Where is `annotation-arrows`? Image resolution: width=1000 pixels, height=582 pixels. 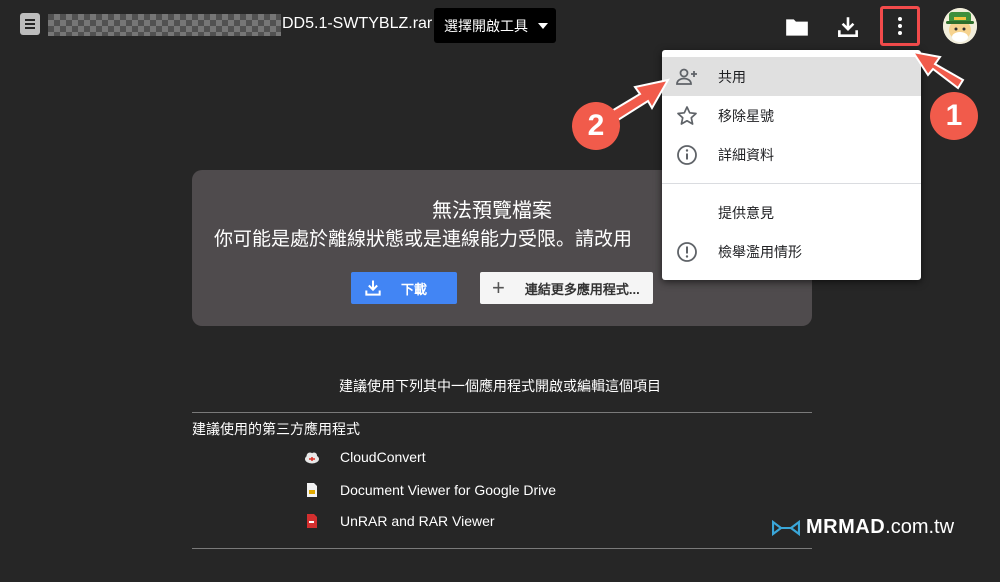 annotation-arrows is located at coordinates (786, 86).